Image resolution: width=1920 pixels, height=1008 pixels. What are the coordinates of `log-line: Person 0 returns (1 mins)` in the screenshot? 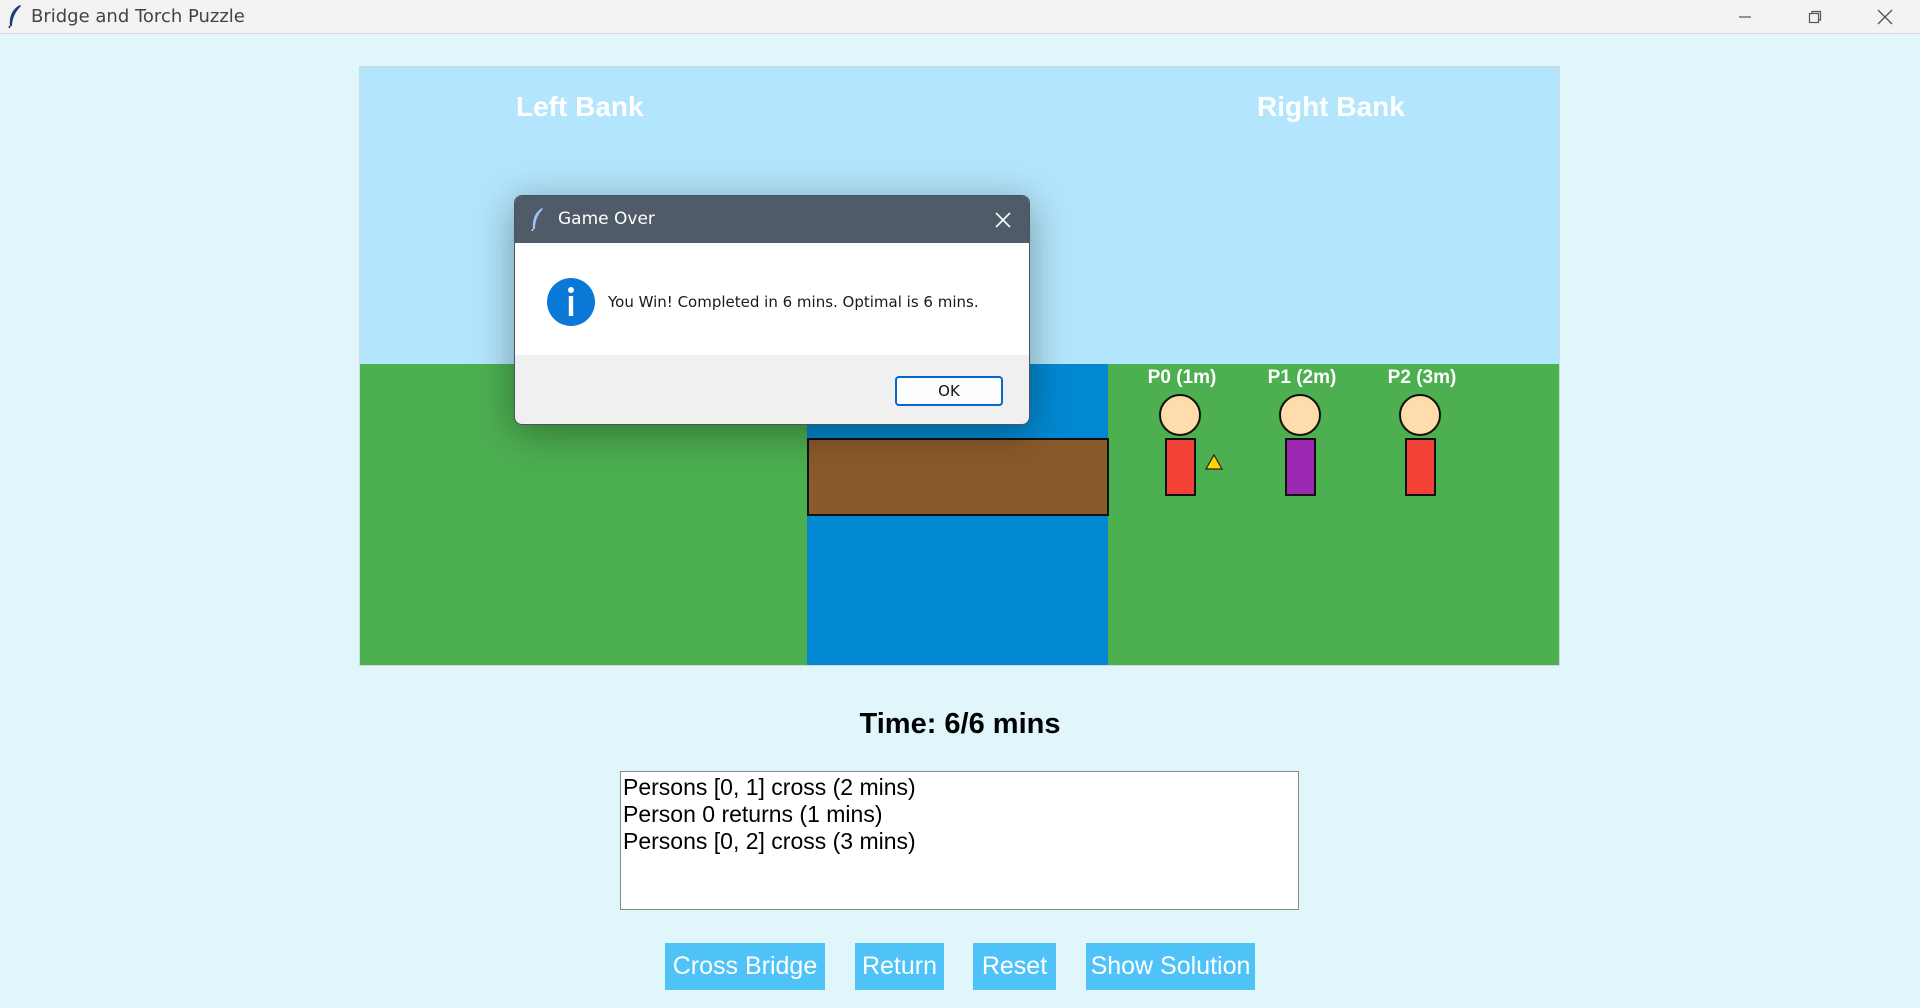 It's located at (753, 814).